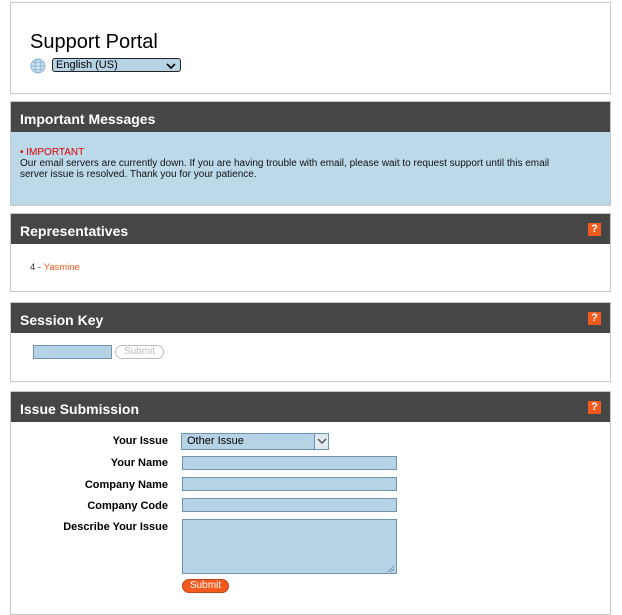  I want to click on session-key-header: Session Key ?, so click(310, 318).